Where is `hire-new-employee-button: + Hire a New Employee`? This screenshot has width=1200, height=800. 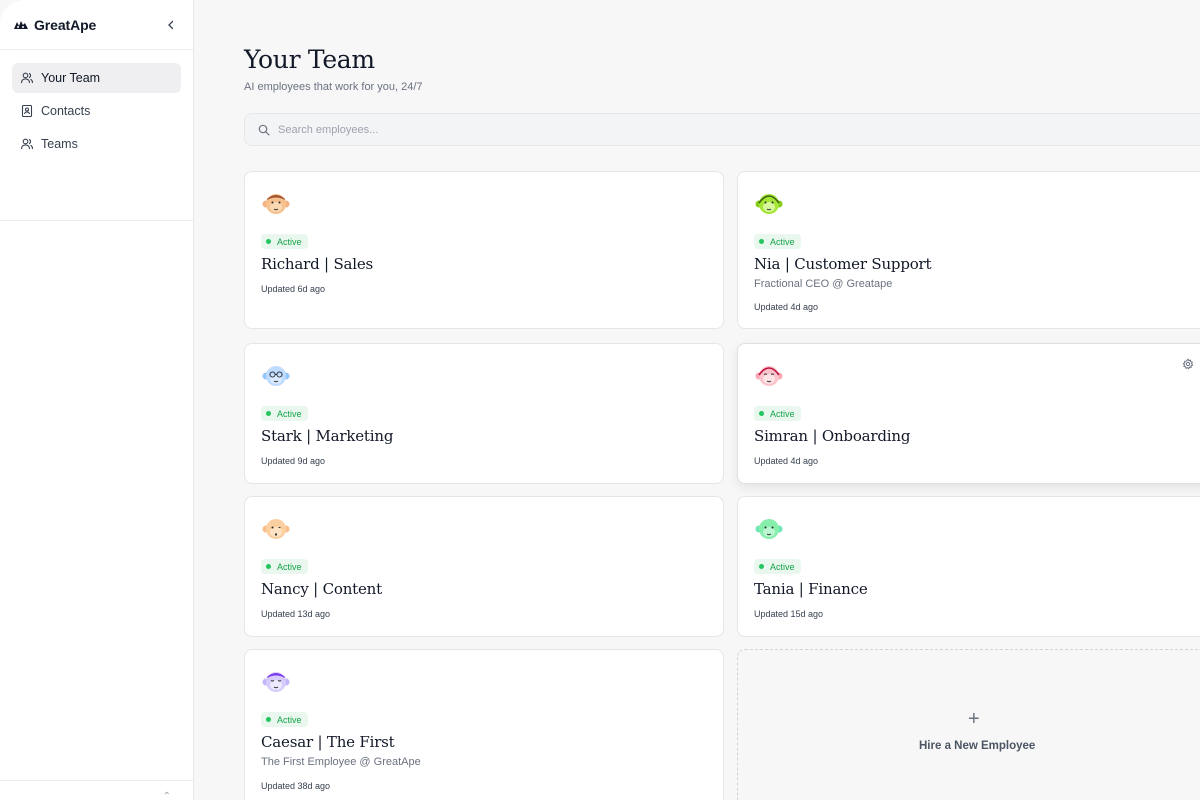 hire-new-employee-button: + Hire a New Employee is located at coordinates (968, 724).